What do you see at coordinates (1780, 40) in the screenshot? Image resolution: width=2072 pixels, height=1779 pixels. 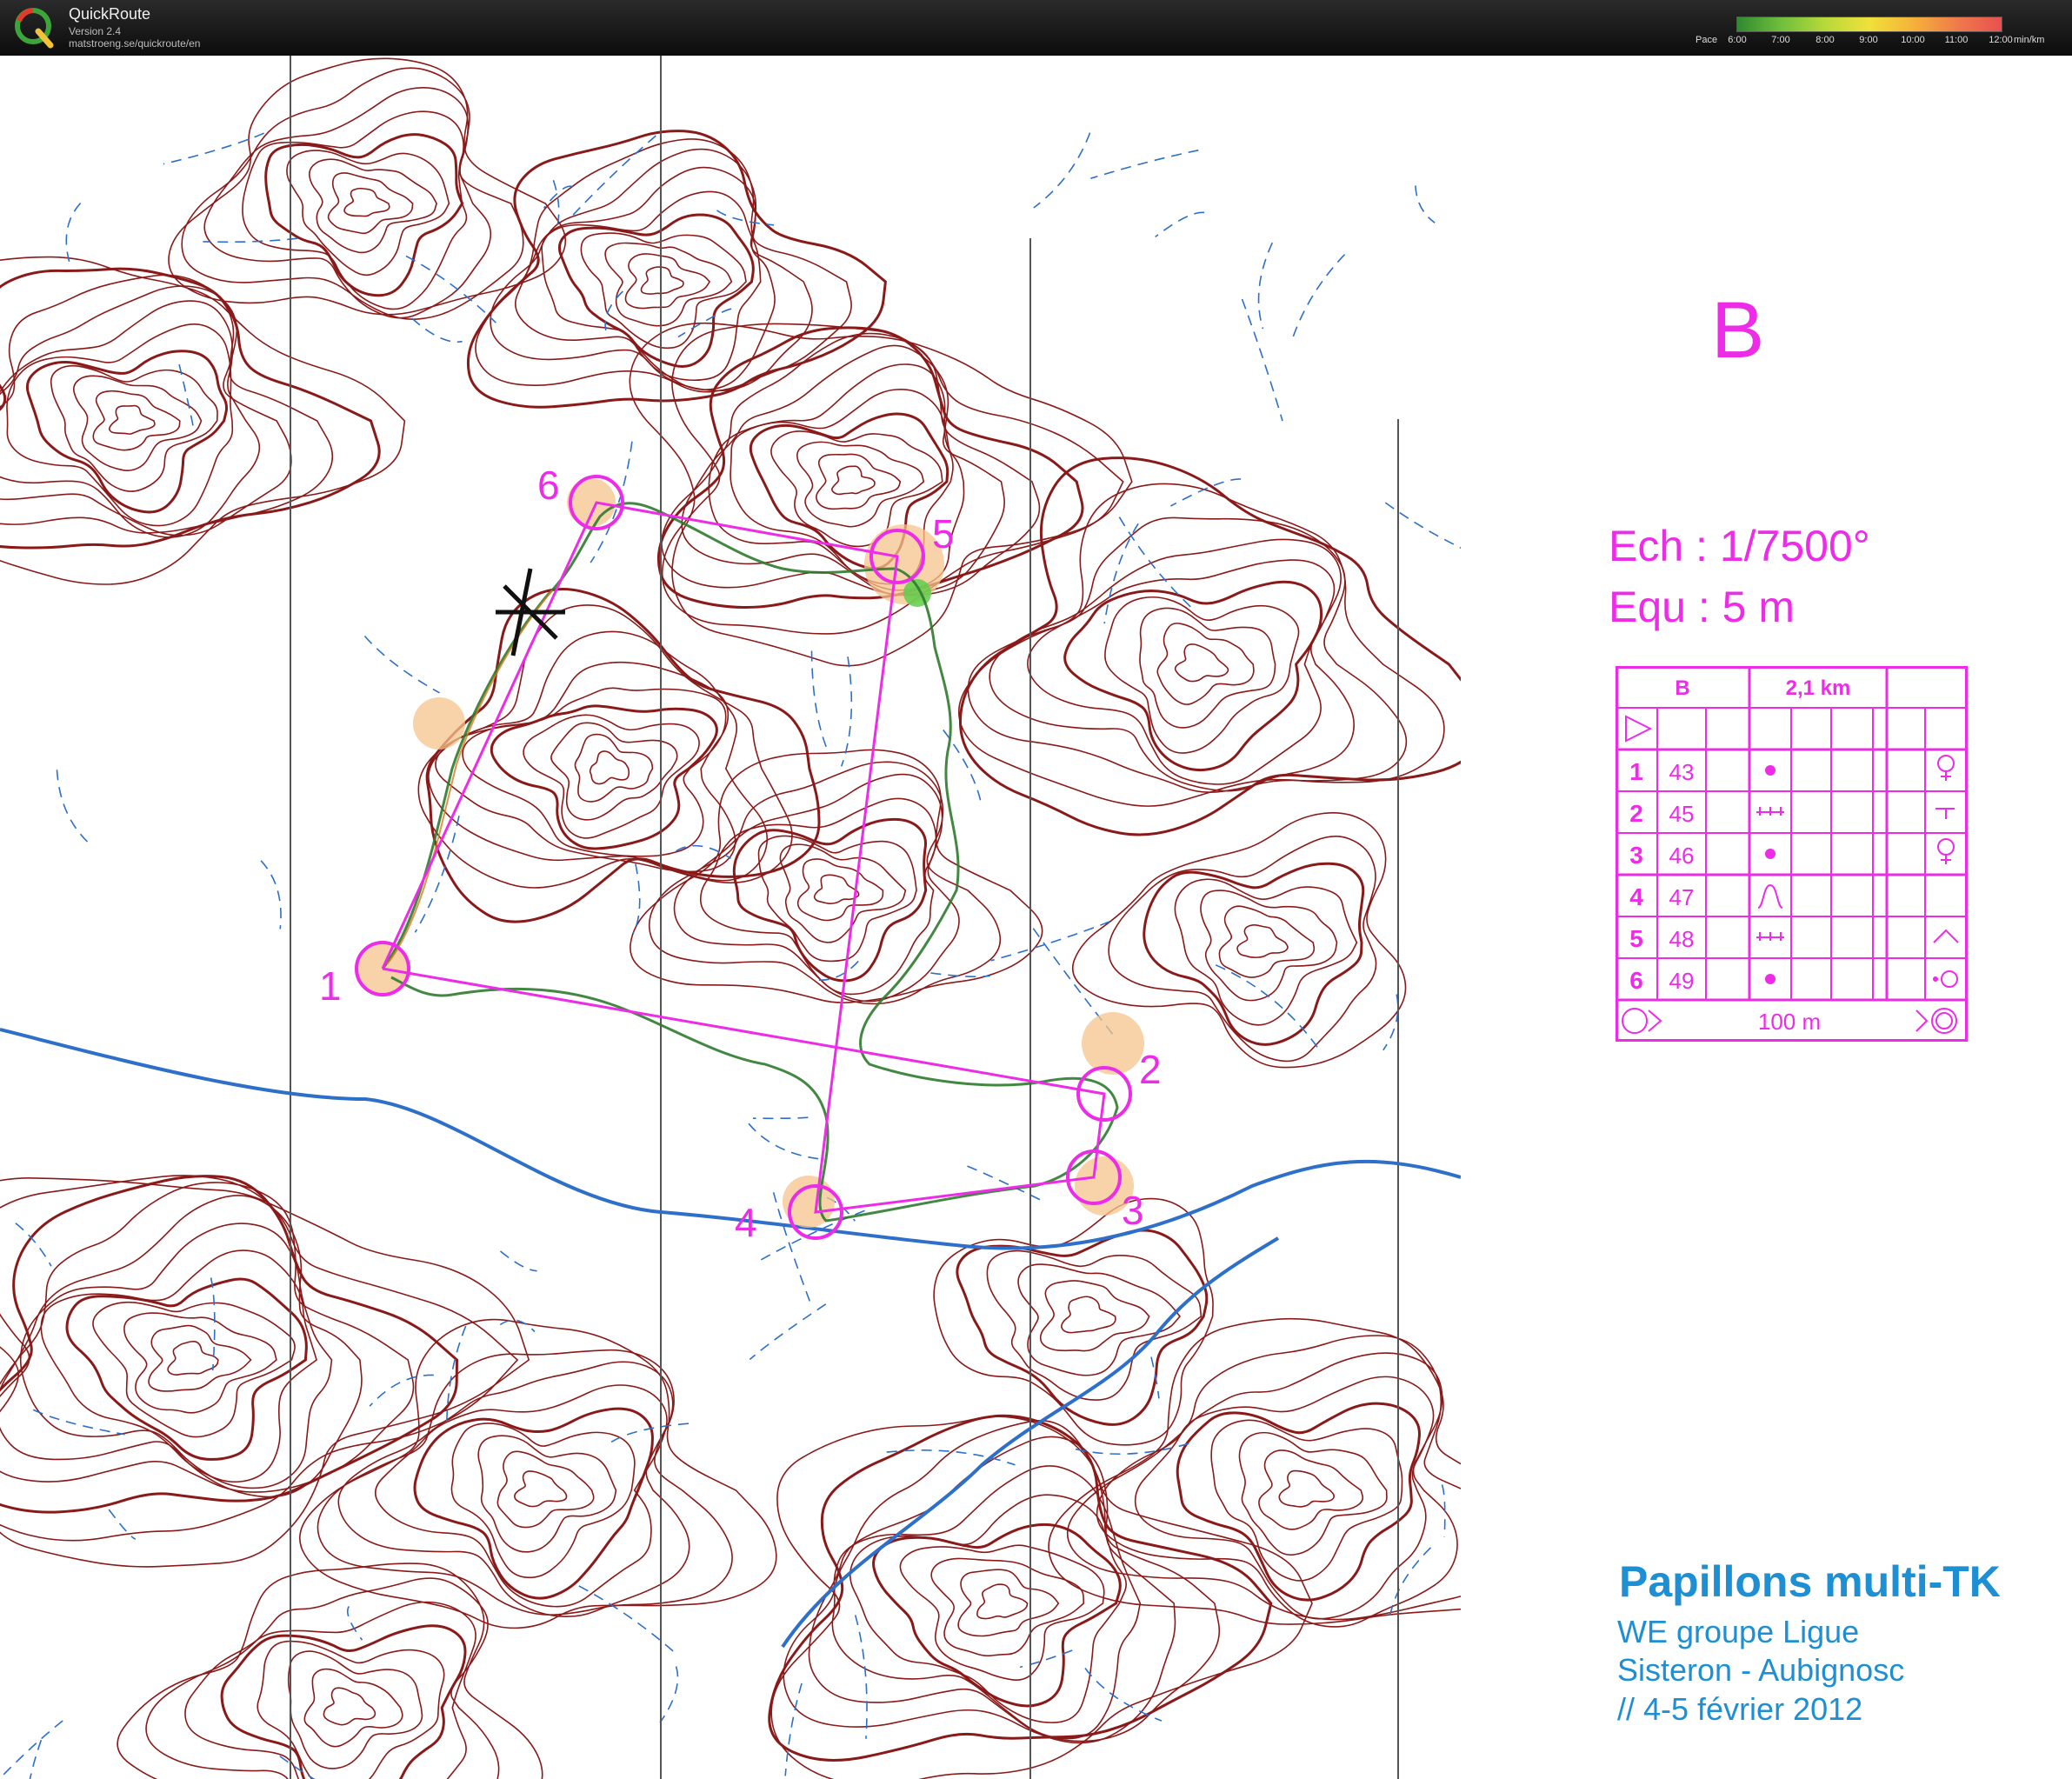 I see `pace-tick: 7:00` at bounding box center [1780, 40].